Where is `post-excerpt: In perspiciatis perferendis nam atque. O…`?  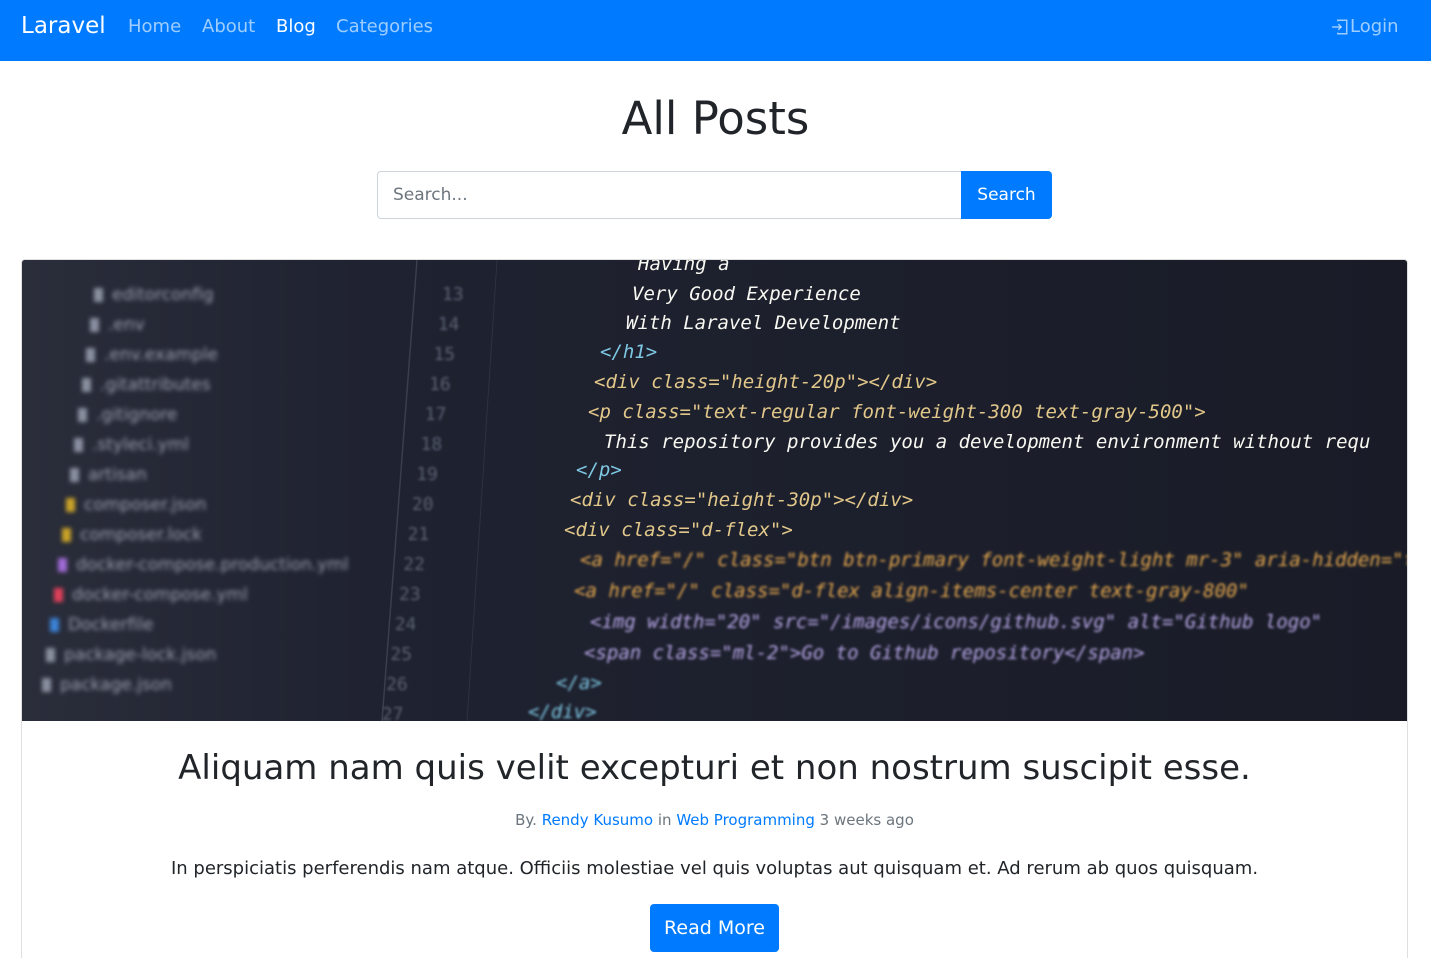
post-excerpt: In perspiciatis perferendis nam atque. O… is located at coordinates (714, 868).